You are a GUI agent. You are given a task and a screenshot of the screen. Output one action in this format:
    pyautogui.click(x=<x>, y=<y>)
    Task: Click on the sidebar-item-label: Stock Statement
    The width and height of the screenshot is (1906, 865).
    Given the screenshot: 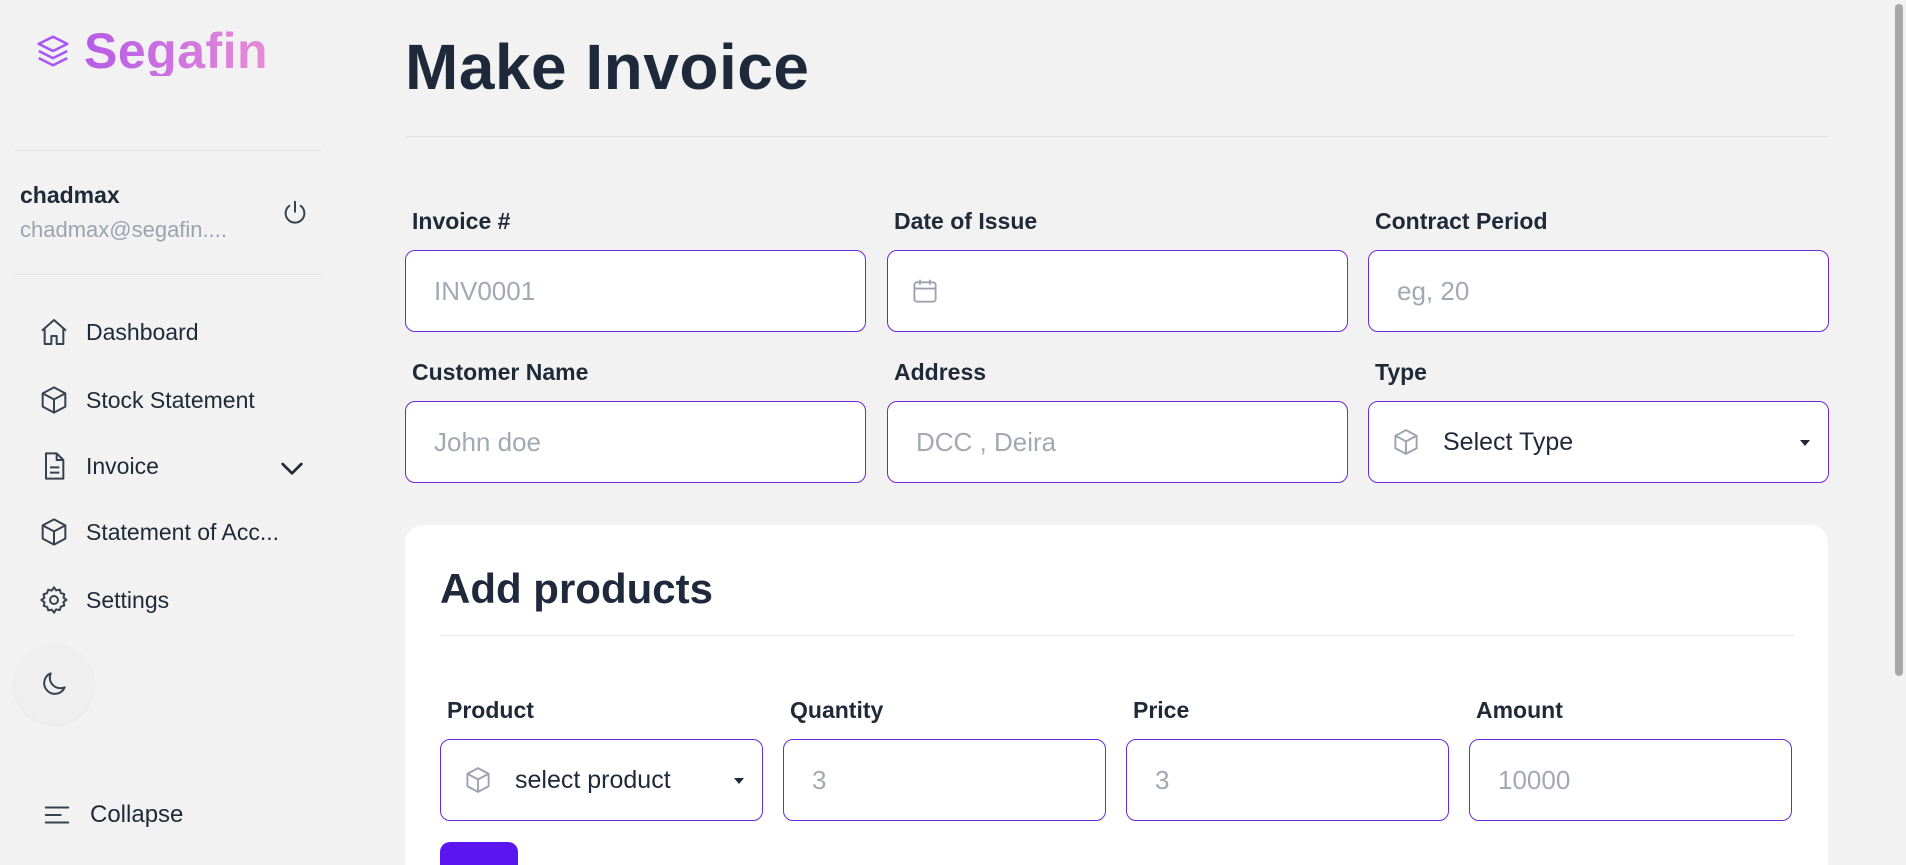 What is the action you would take?
    pyautogui.click(x=170, y=399)
    